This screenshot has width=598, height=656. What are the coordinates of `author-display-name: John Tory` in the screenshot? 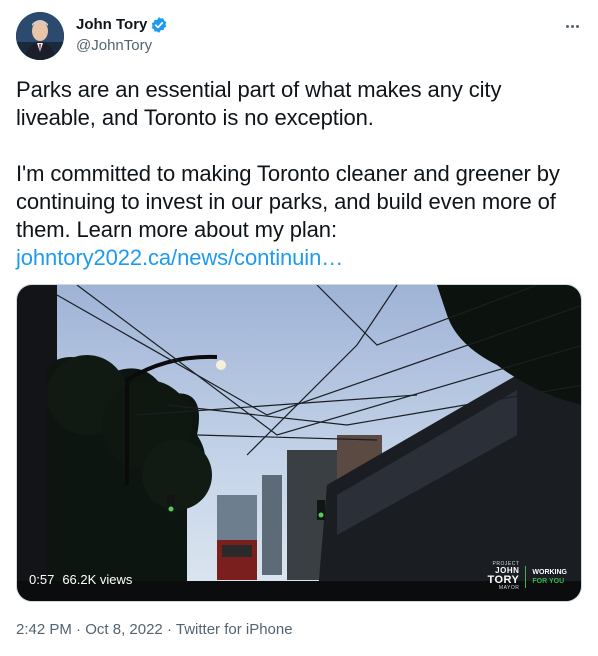 It's located at (111, 25).